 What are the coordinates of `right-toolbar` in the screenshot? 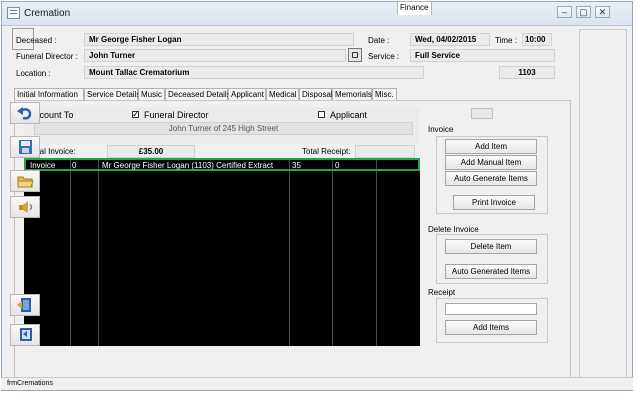 It's located at (603, 203).